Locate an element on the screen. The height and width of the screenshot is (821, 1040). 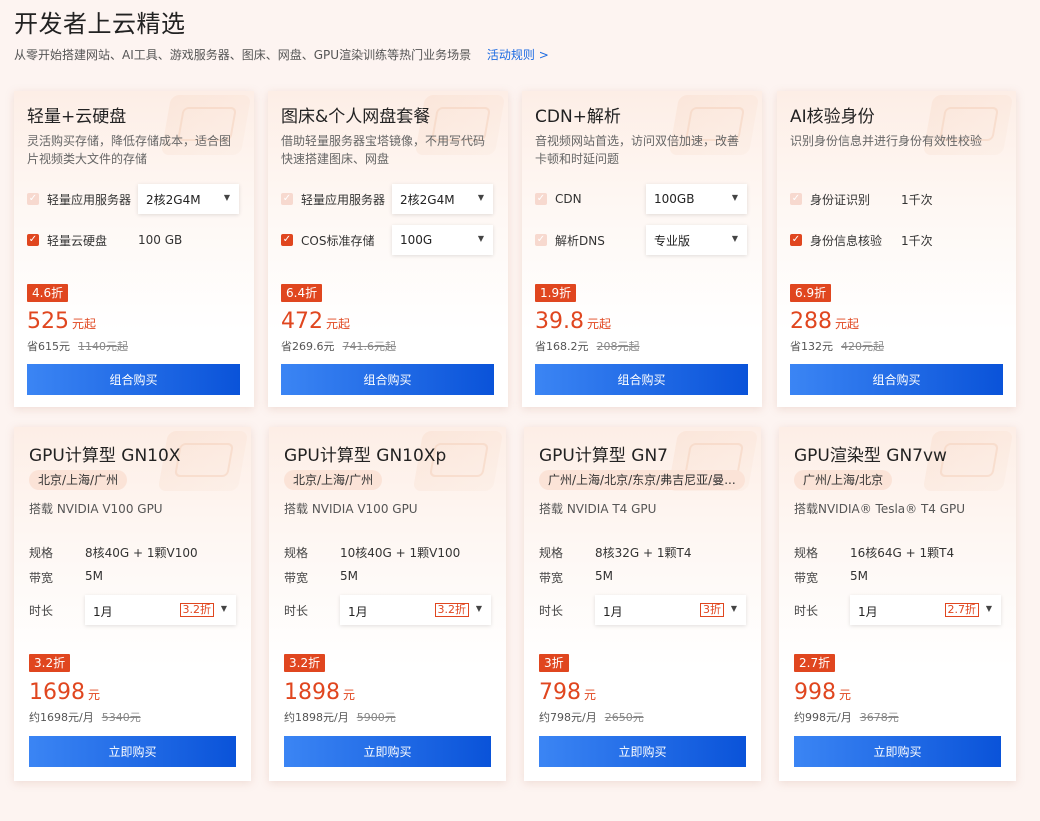
duration-select: 1月 2.7折 ▼ is located at coordinates (925, 610).